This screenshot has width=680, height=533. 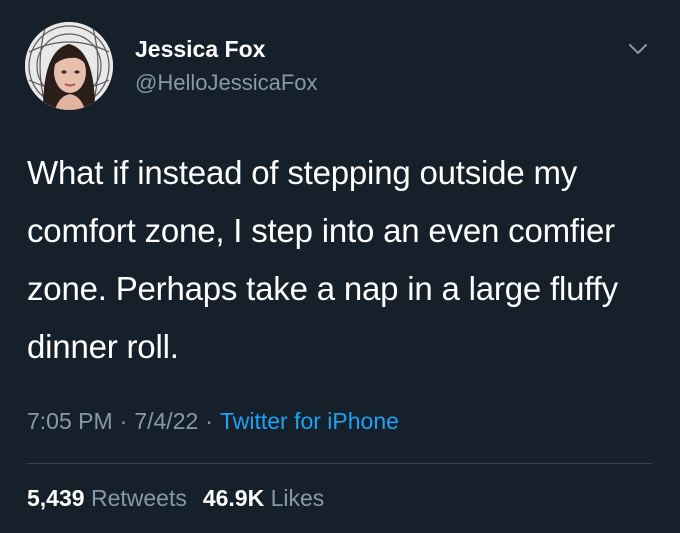 What do you see at coordinates (70, 421) in the screenshot?
I see `tweet-time: 7:05 PM` at bounding box center [70, 421].